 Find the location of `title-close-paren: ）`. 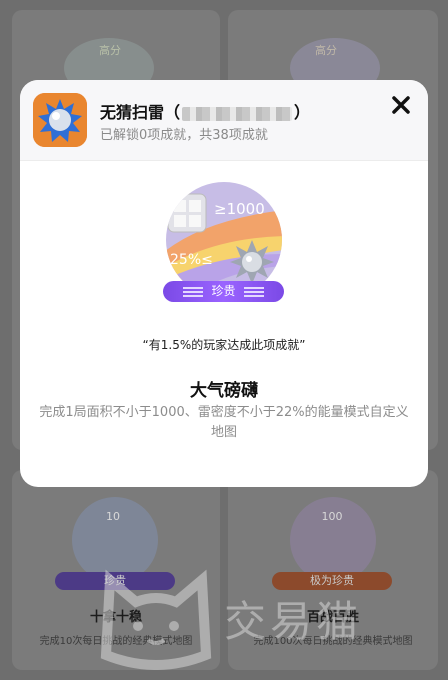

title-close-paren: ） is located at coordinates (302, 112).